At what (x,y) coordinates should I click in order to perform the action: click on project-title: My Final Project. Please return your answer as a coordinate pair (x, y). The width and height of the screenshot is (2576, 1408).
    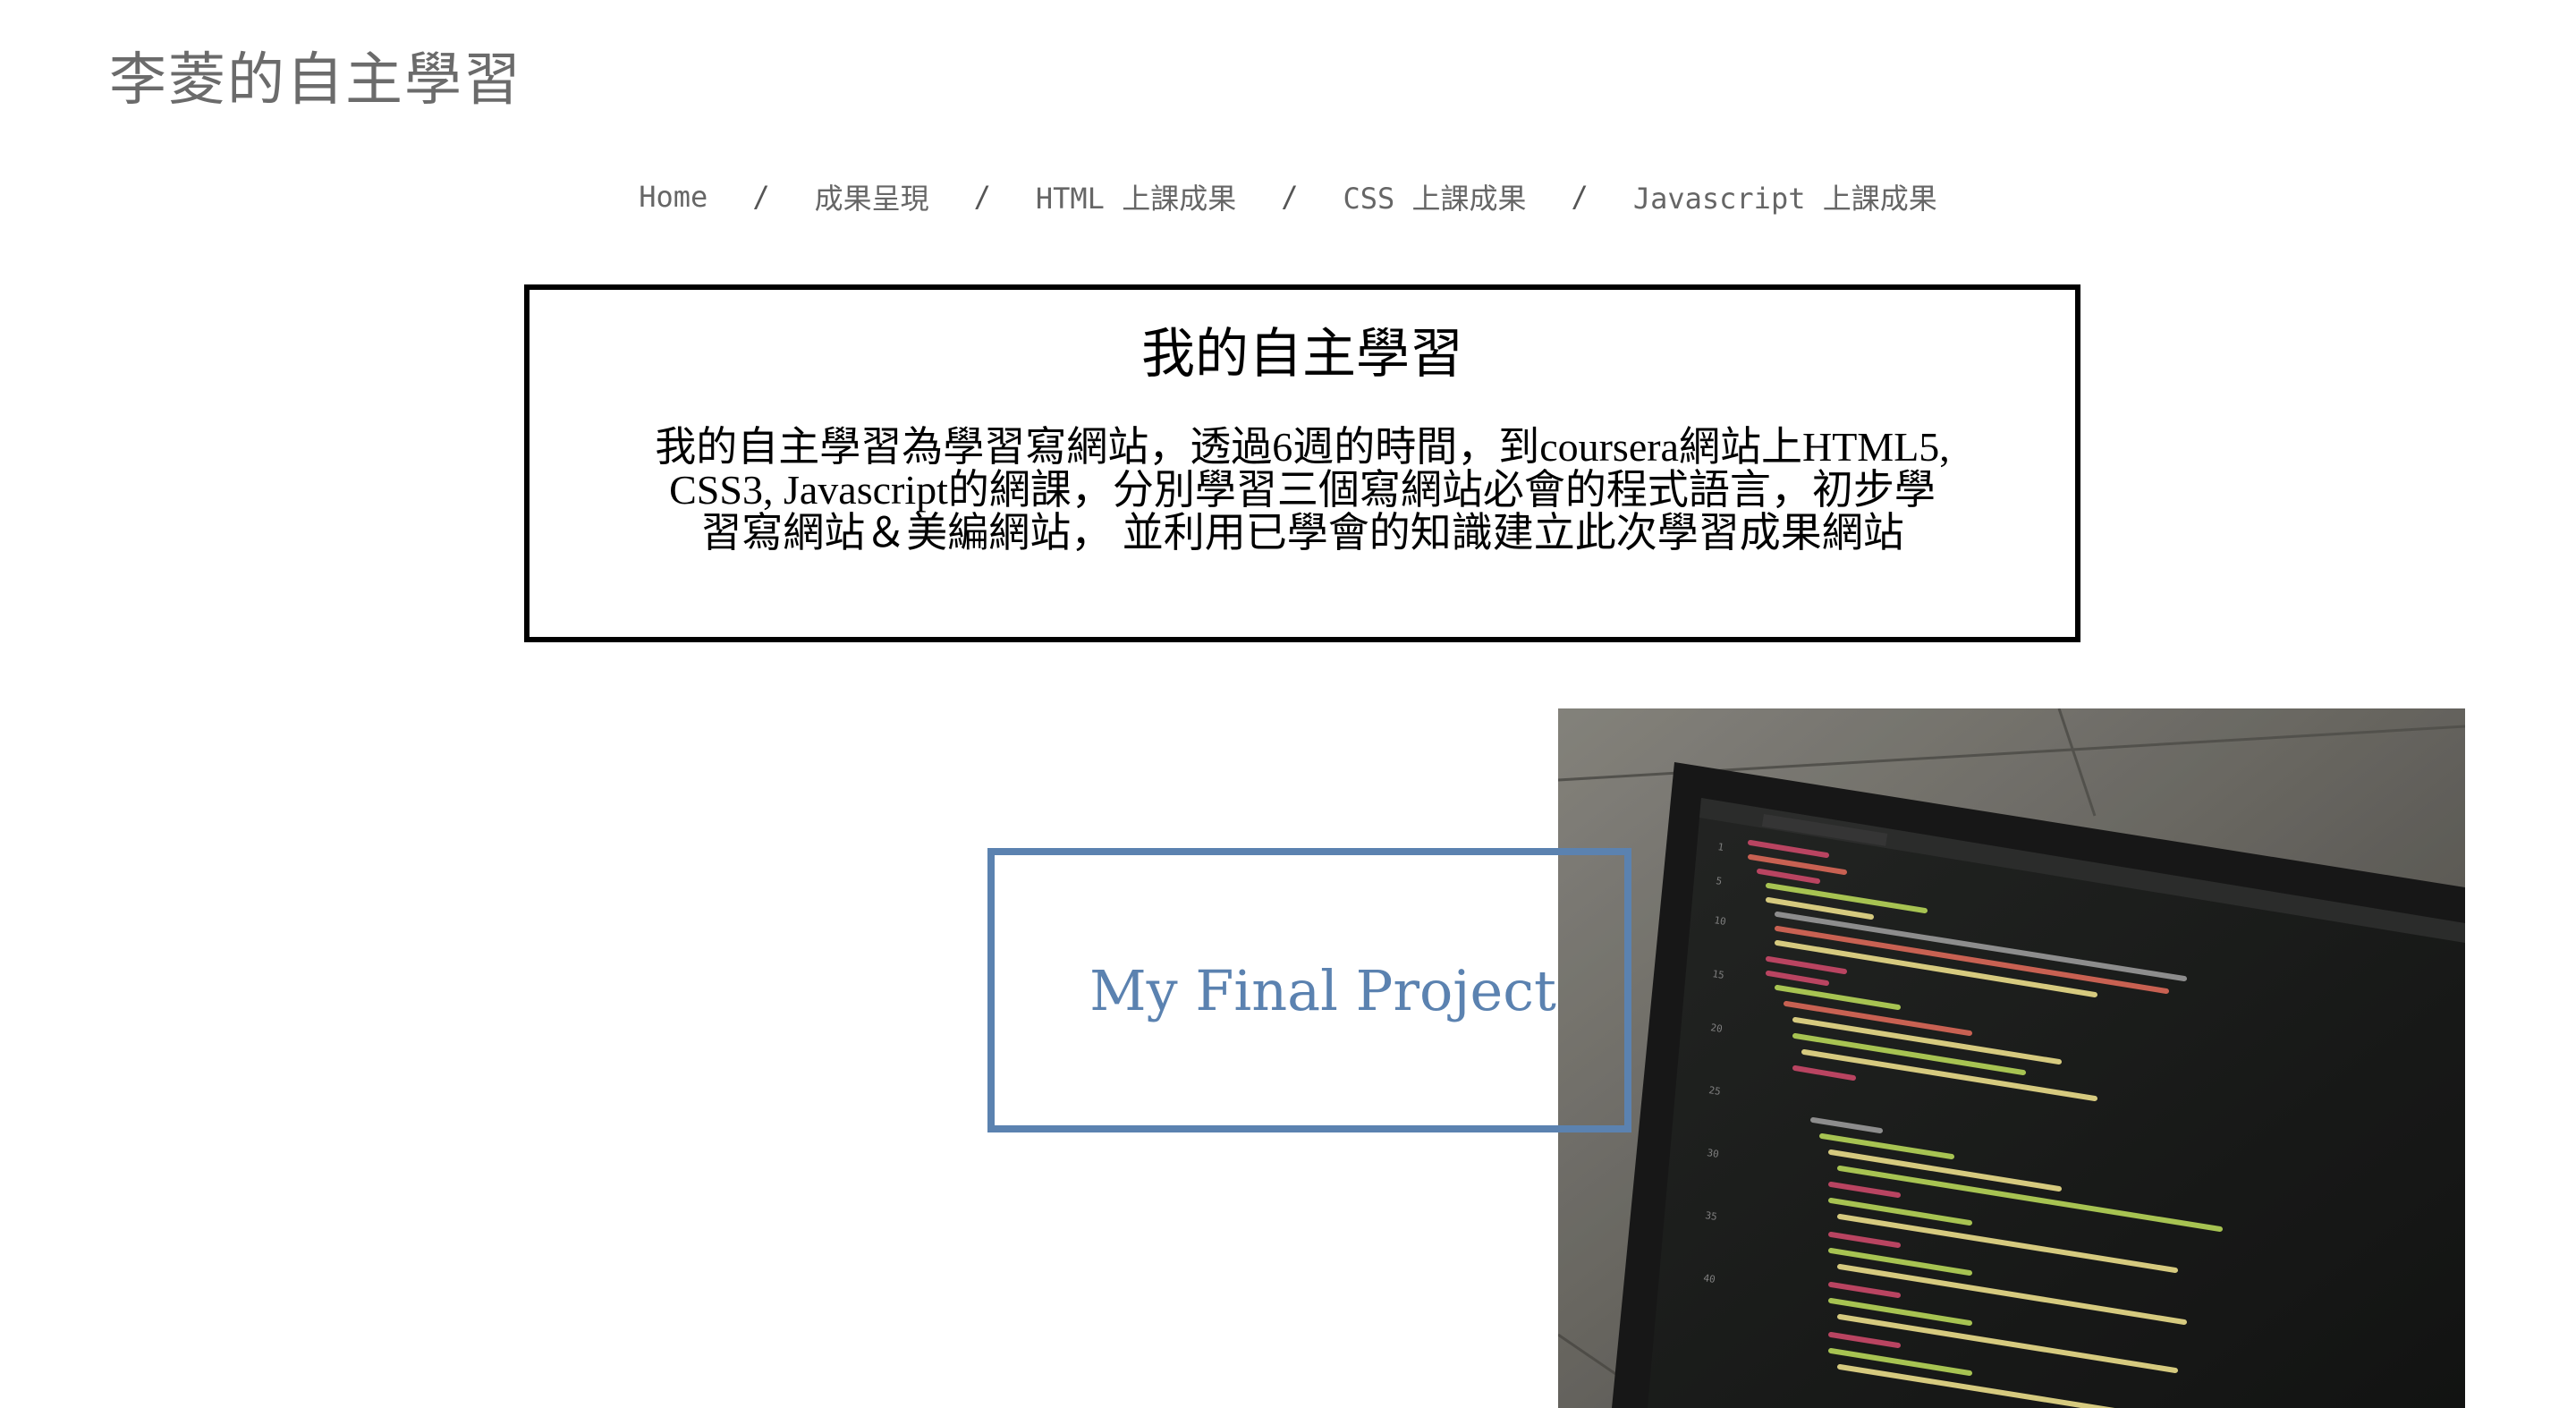
    Looking at the image, I should click on (1322, 990).